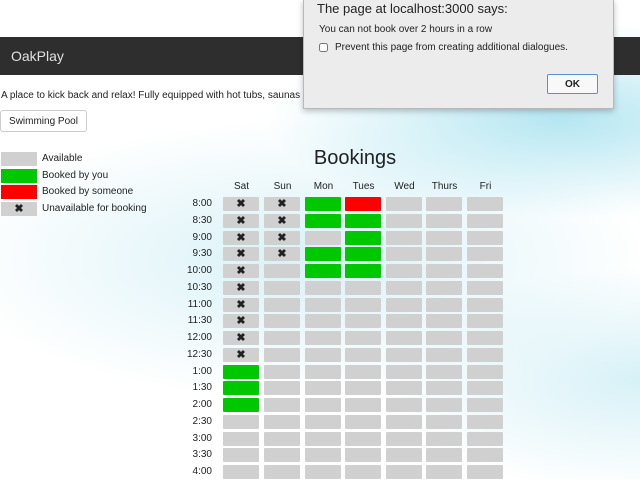 This screenshot has width=640, height=480. What do you see at coordinates (43, 121) in the screenshot?
I see `swimming-pool-button: Swimming Pool` at bounding box center [43, 121].